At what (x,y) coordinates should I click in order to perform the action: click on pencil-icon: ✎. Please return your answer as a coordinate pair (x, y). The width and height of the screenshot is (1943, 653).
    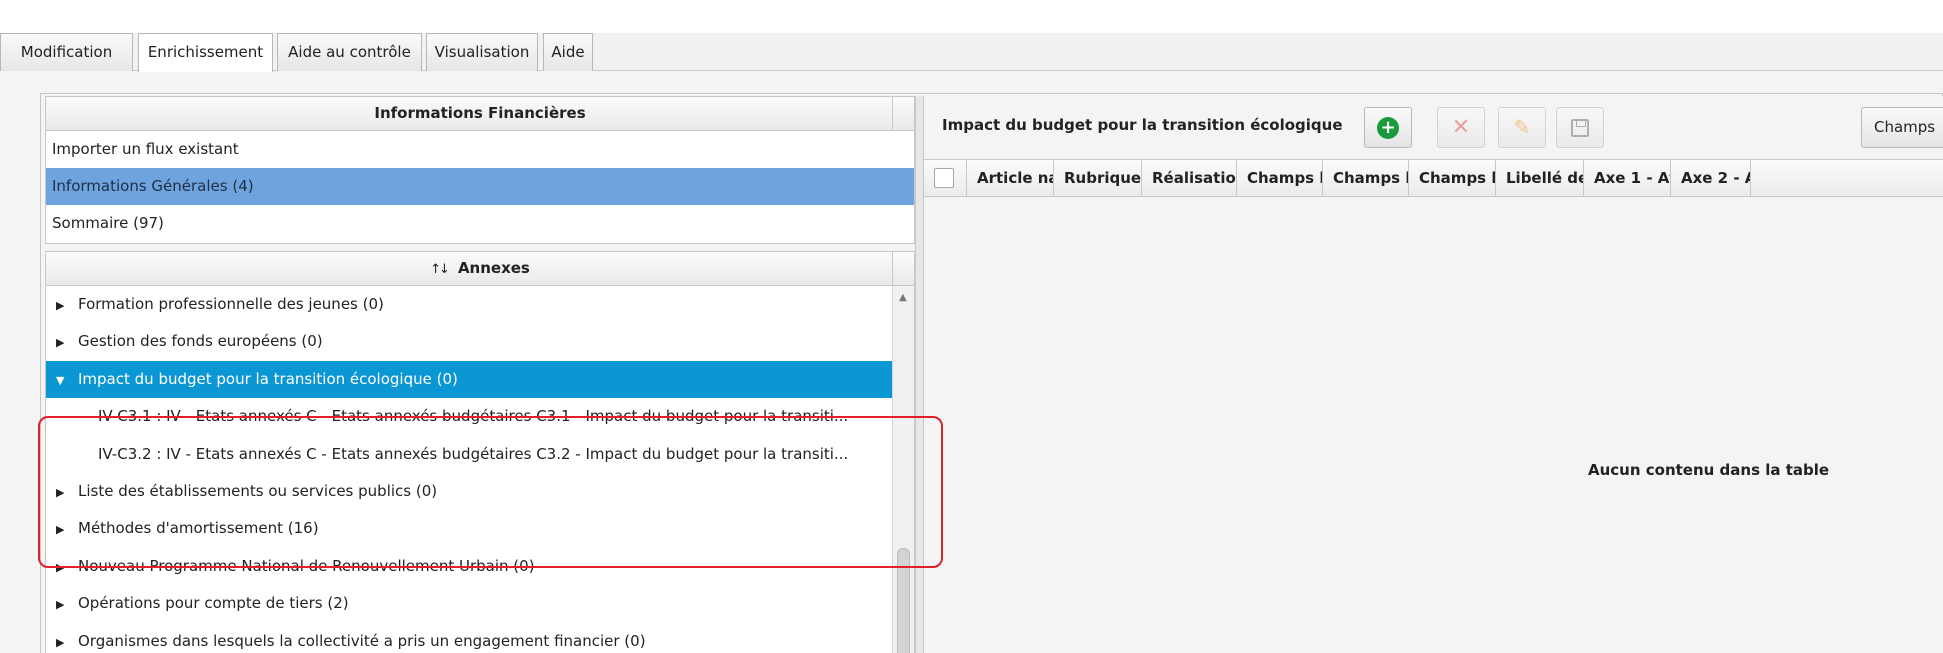
    Looking at the image, I should click on (1522, 127).